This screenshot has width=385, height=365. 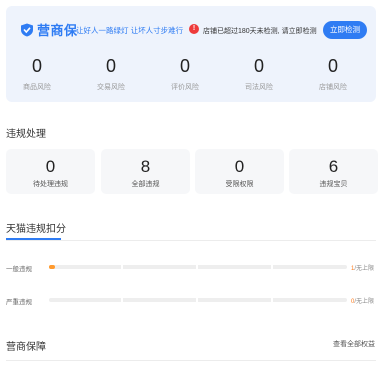 What do you see at coordinates (333, 87) in the screenshot?
I see `stat-label: 店铺风险` at bounding box center [333, 87].